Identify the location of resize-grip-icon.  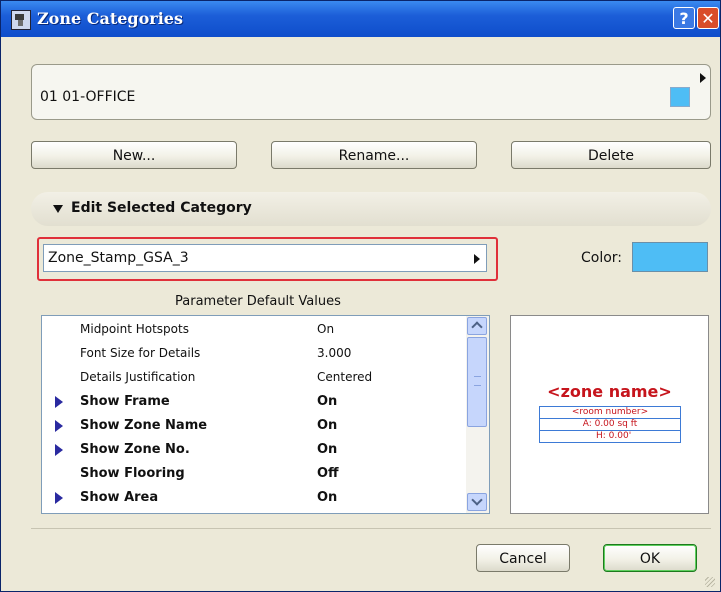
(710, 582).